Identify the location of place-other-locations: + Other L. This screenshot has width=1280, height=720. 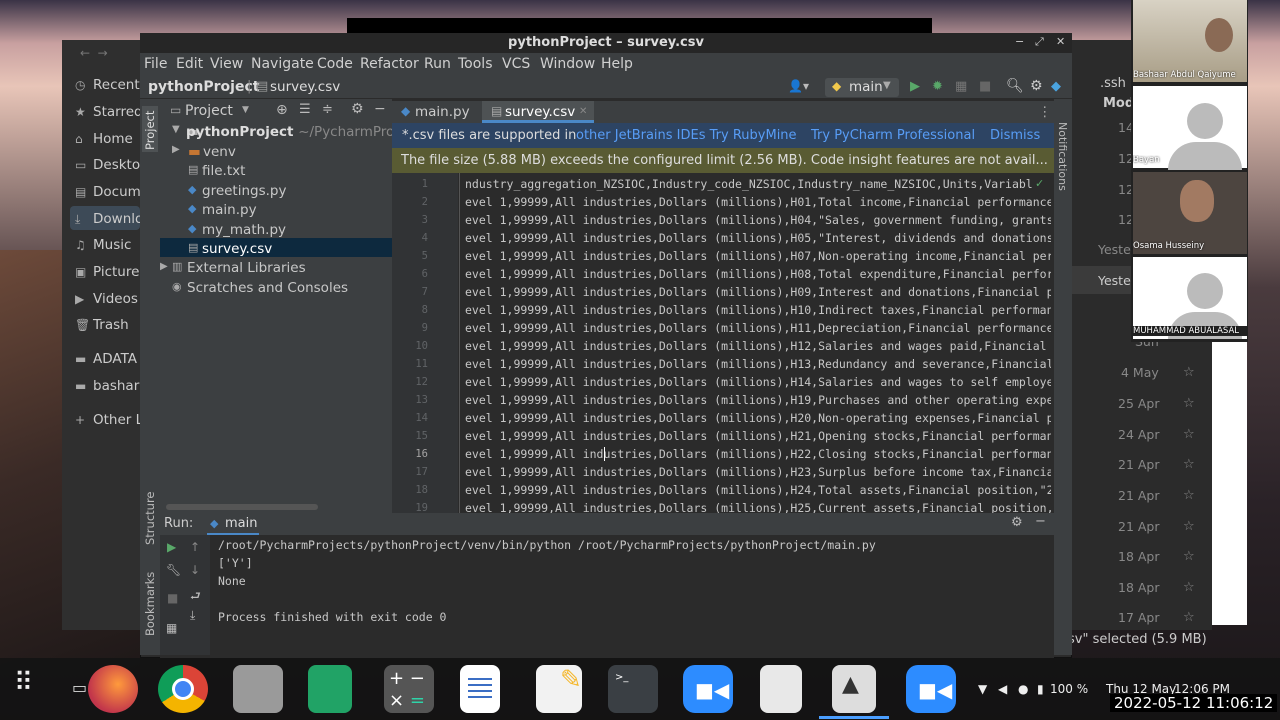
(109, 420).